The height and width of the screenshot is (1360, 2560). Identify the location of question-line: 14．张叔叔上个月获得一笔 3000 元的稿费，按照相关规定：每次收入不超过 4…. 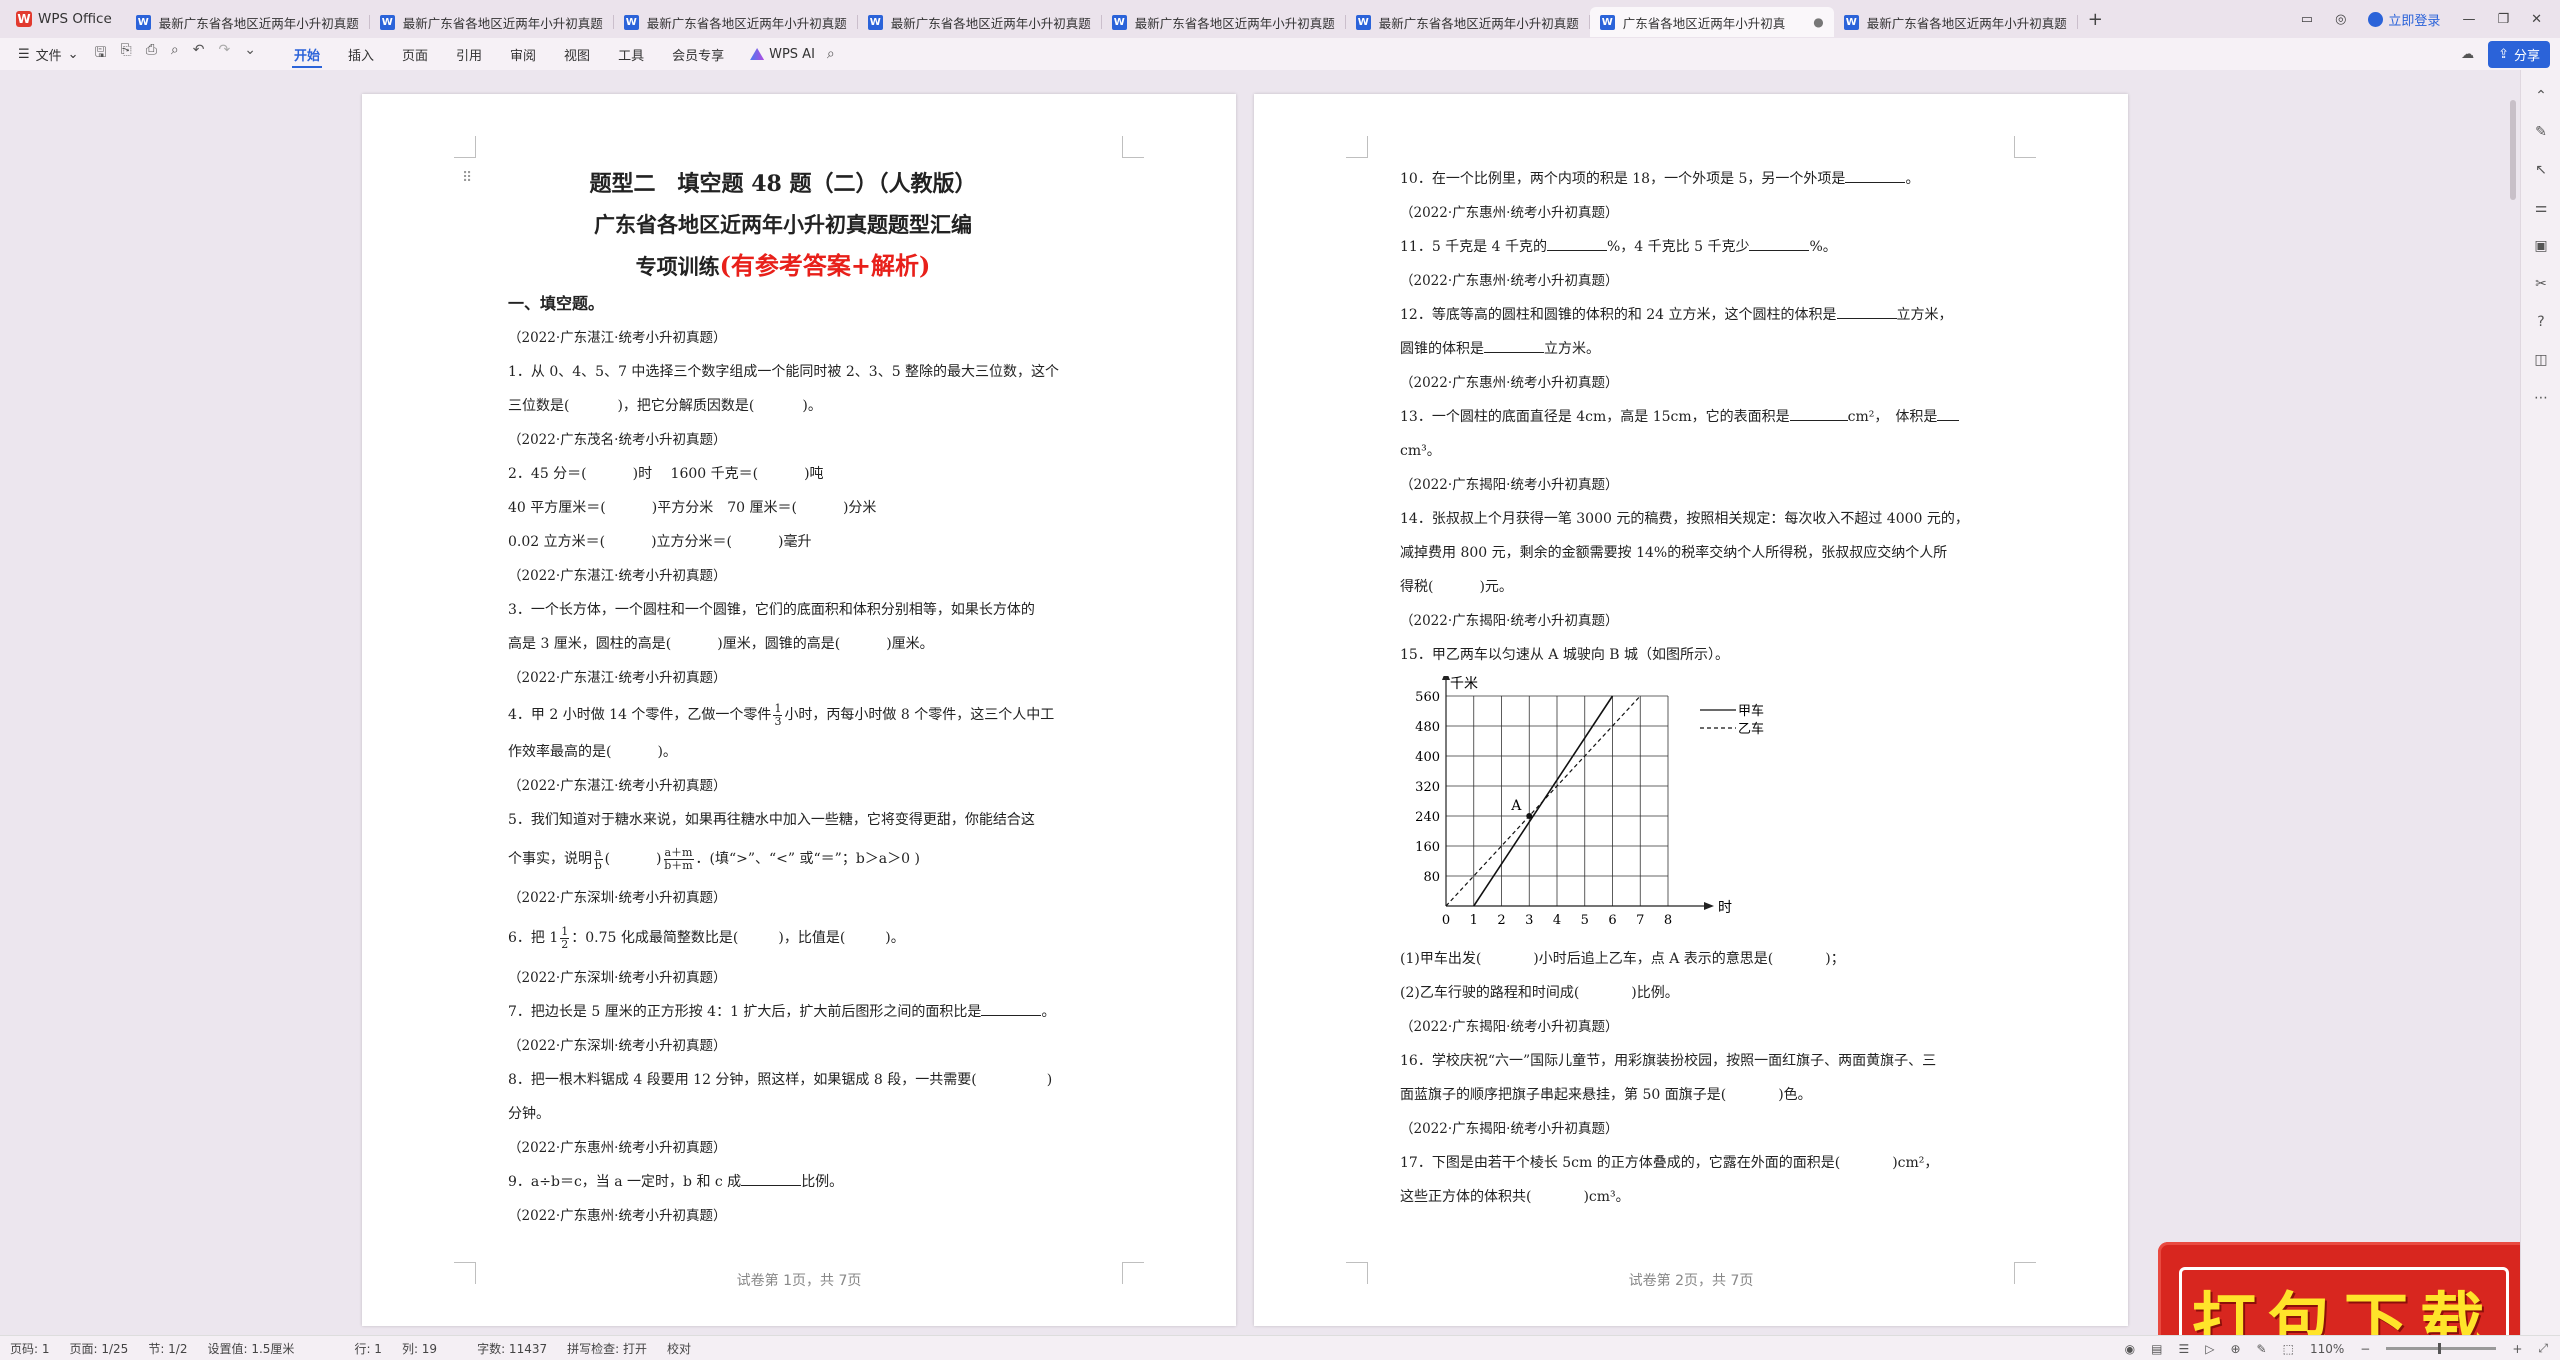
(1684, 519).